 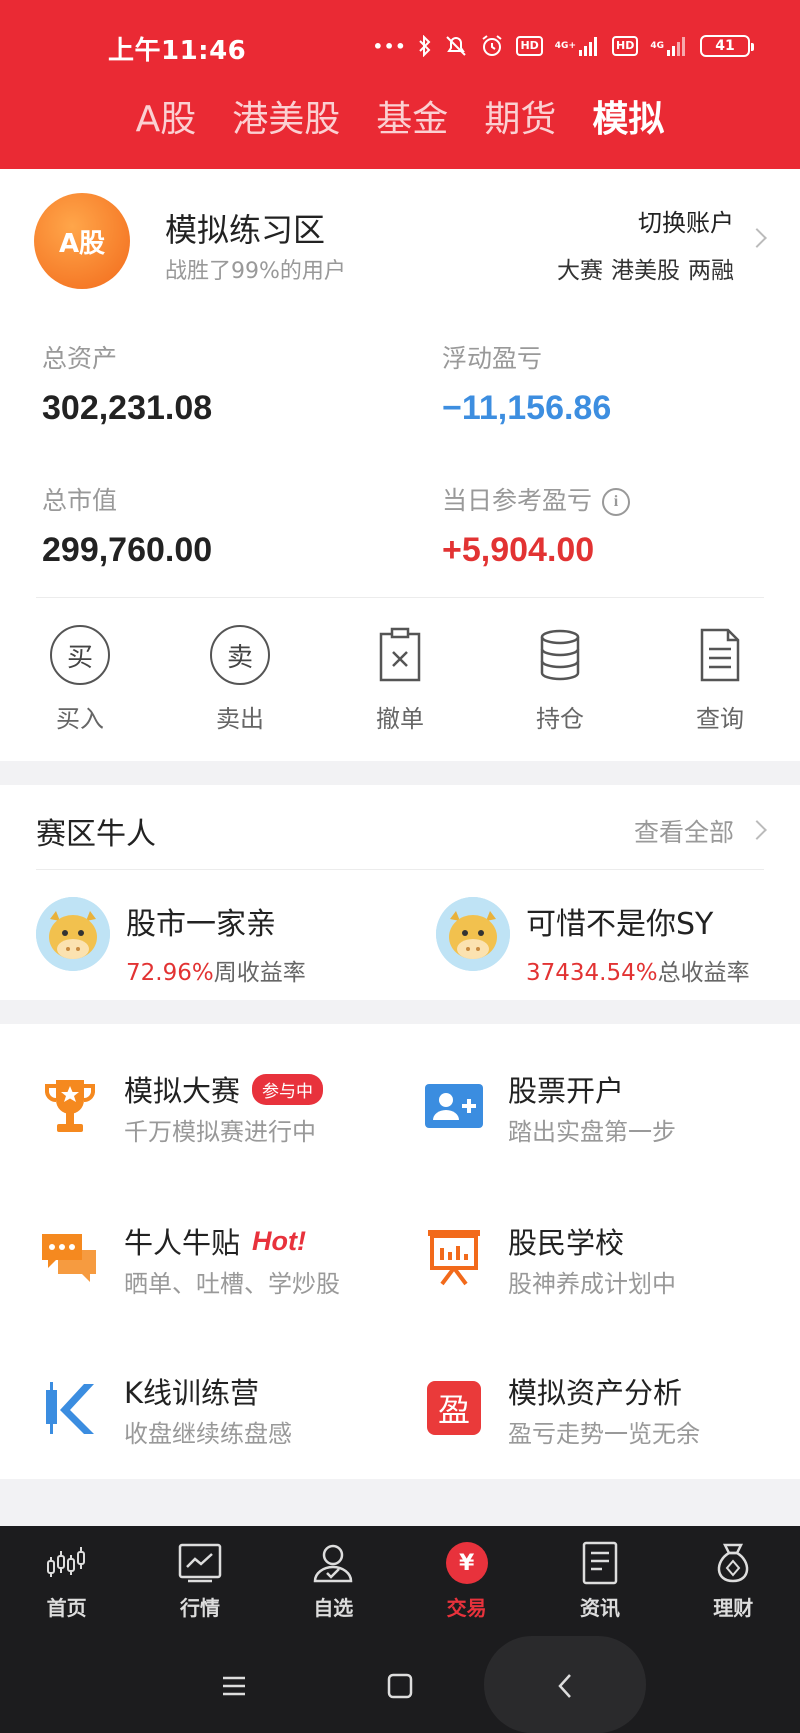 I want to click on floating-pl-label: 浮动盈亏, so click(x=492, y=358).